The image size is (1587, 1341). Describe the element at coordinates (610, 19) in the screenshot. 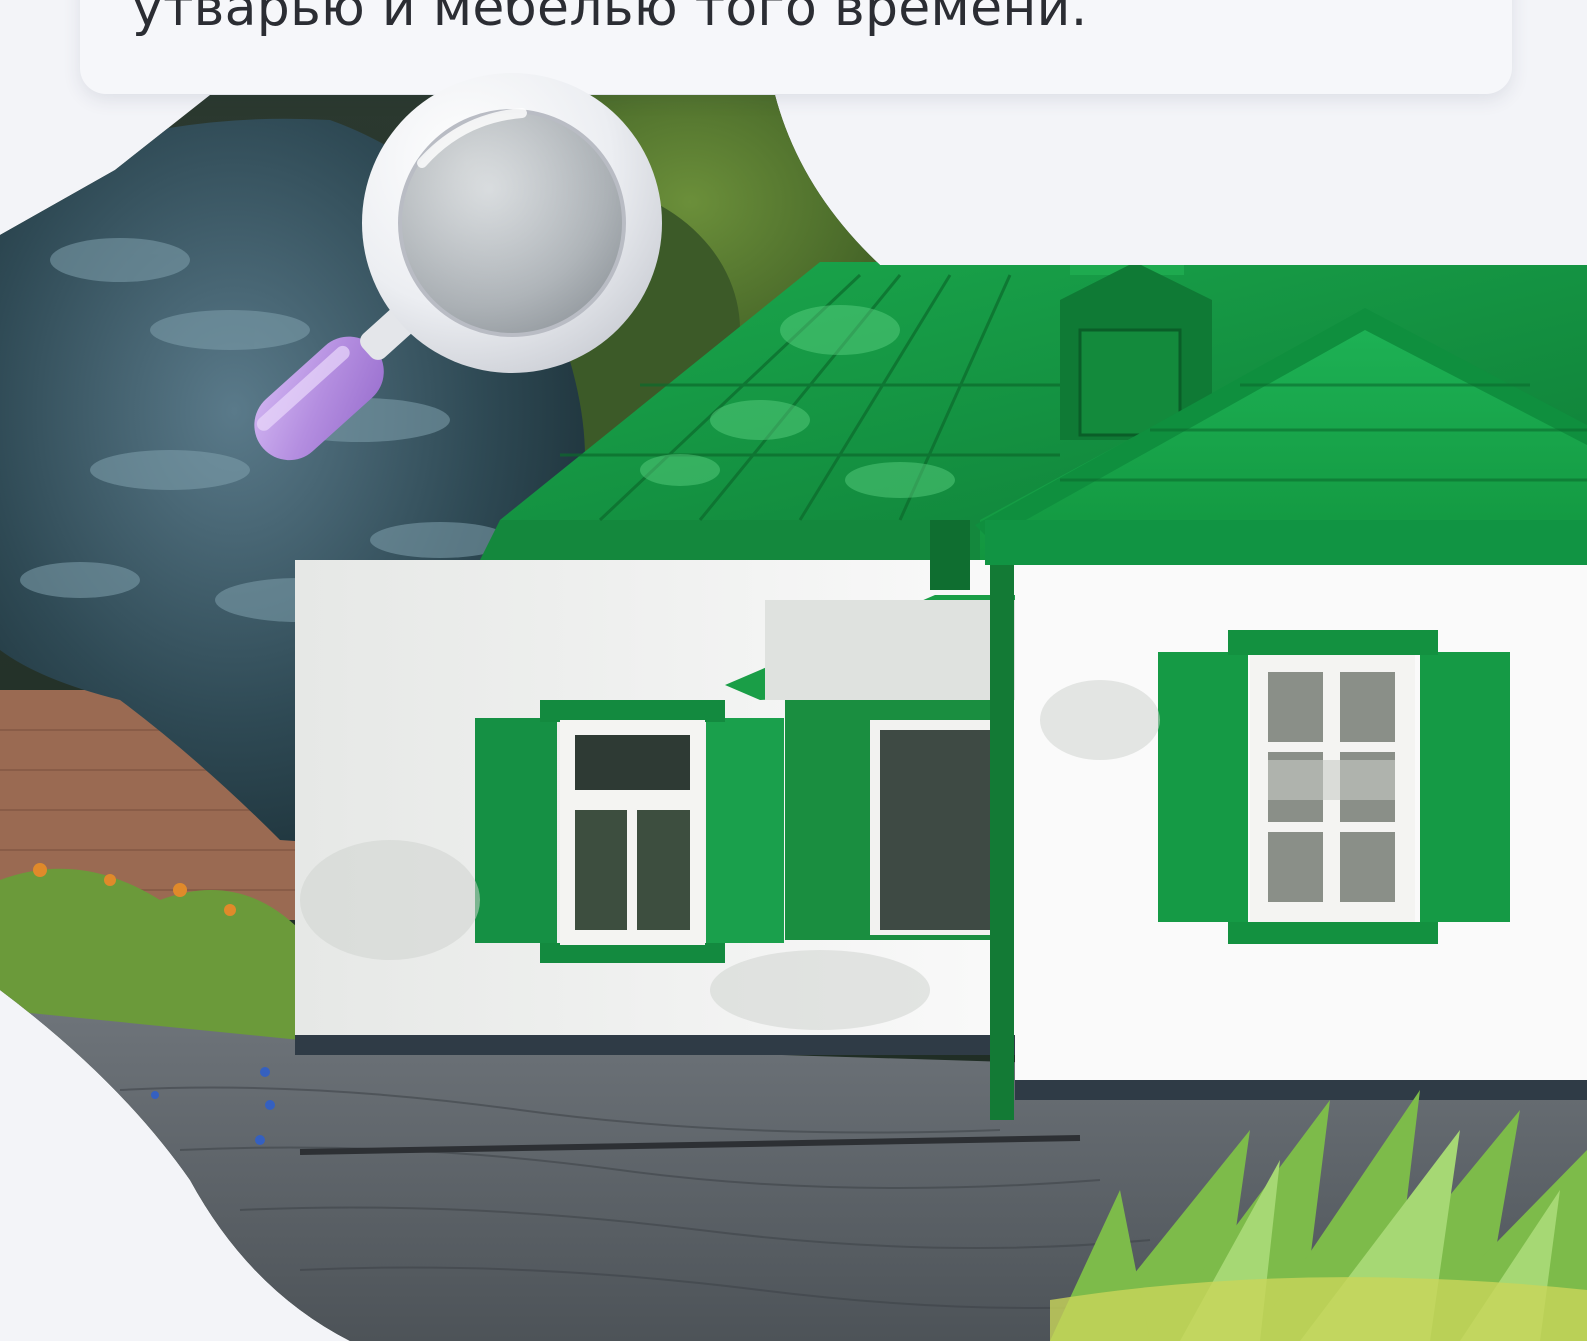

I see `card-text: утварью и мебелью того времени.` at that location.